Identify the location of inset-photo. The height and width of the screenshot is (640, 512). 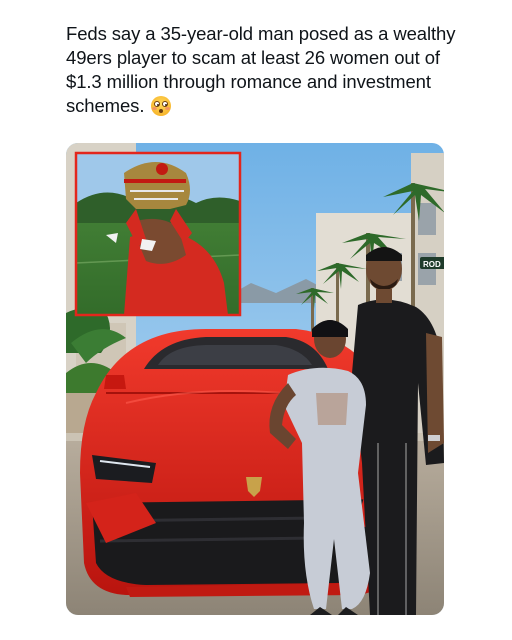
(158, 234).